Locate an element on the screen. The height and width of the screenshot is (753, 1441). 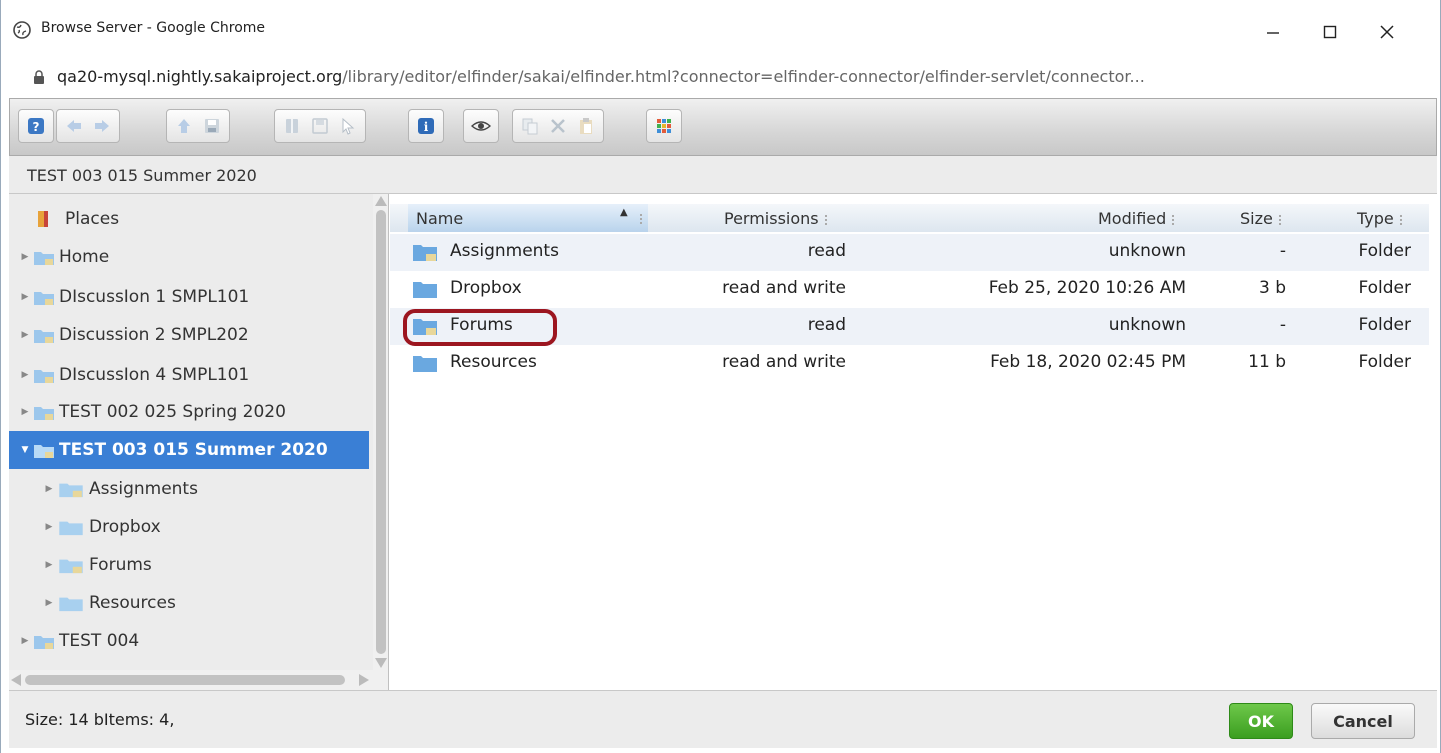
minimize-icon is located at coordinates (1273, 33).